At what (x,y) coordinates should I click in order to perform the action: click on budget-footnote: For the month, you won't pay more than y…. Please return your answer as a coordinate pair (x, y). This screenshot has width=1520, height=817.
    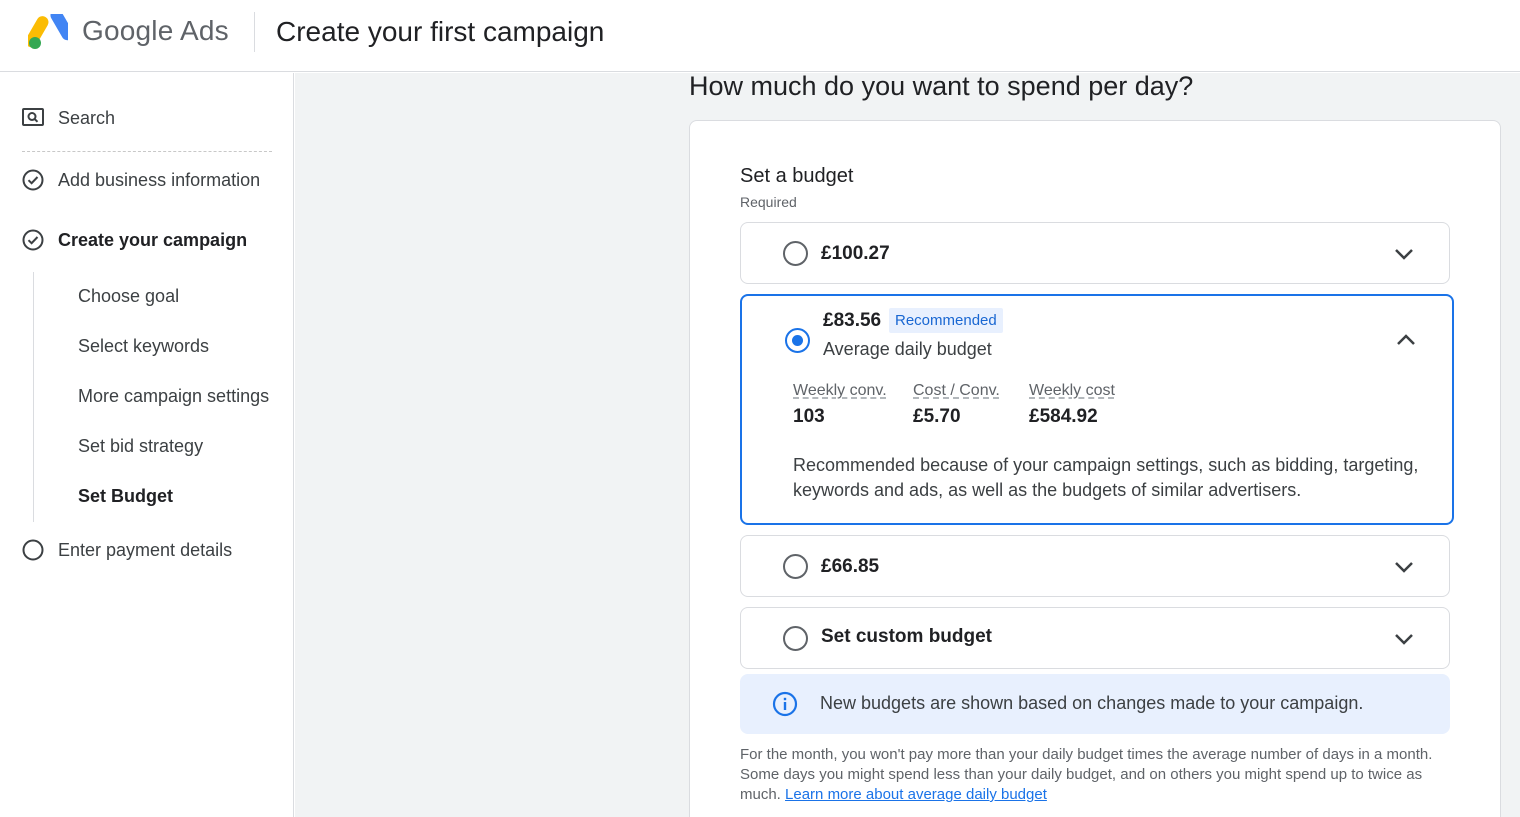
    Looking at the image, I should click on (1100, 775).